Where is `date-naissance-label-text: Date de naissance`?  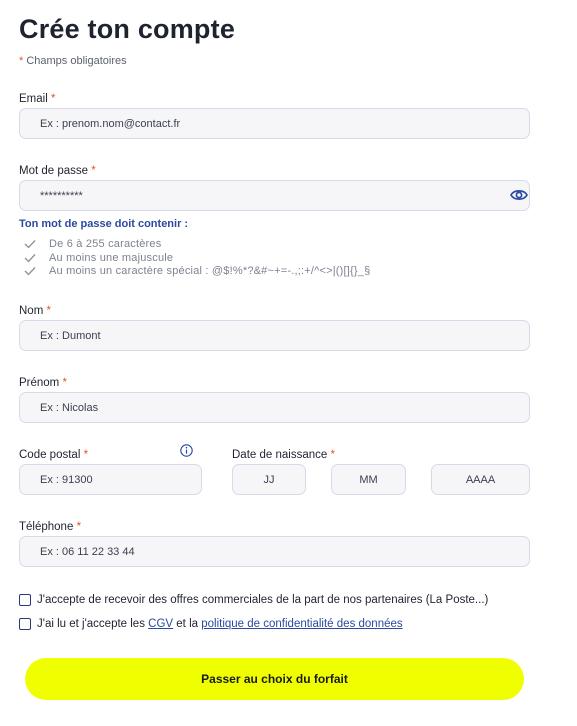 date-naissance-label-text: Date de naissance is located at coordinates (280, 455).